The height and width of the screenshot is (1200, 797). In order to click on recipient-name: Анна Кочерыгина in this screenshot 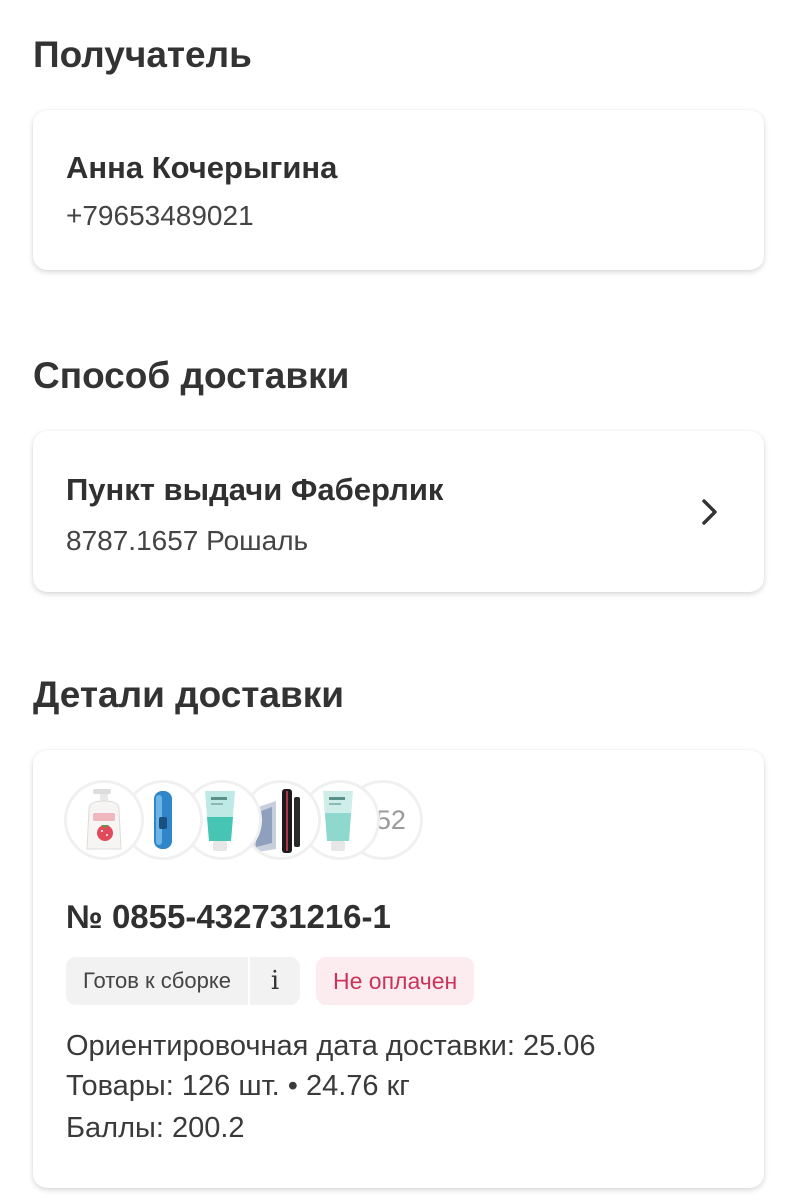, I will do `click(202, 167)`.